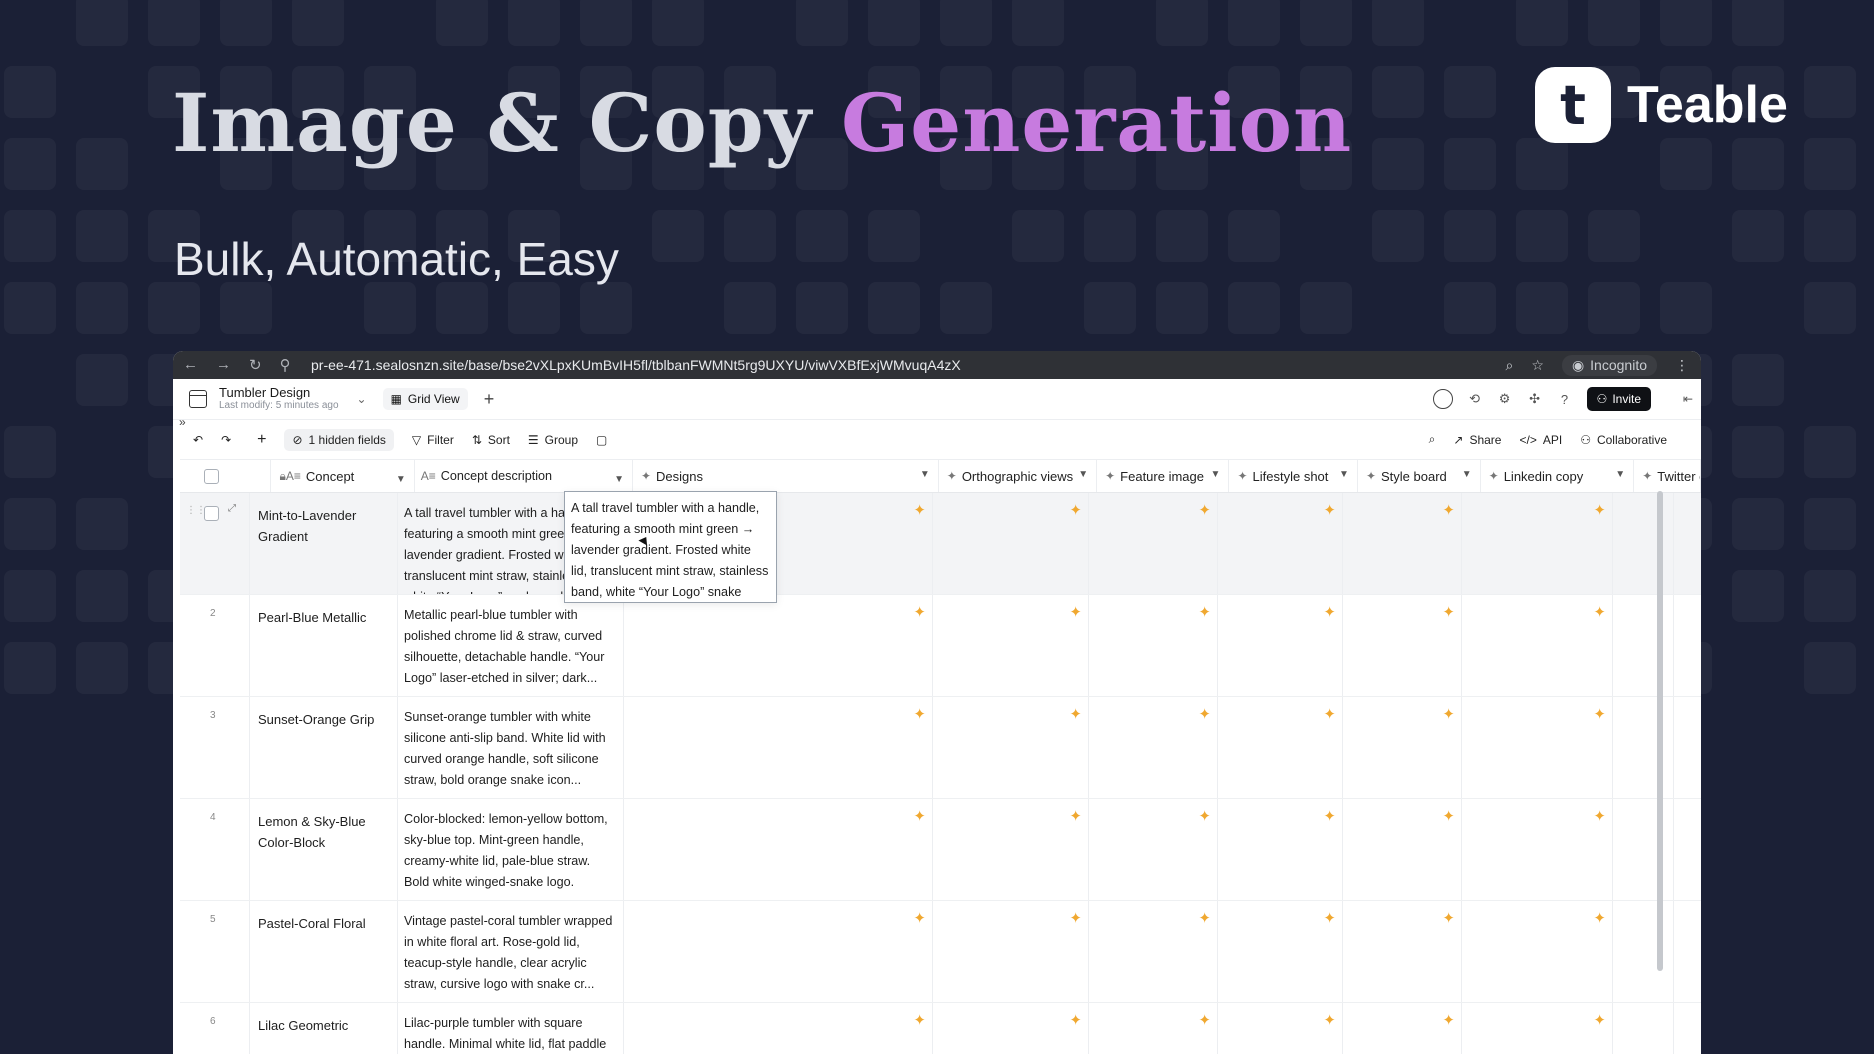 The width and height of the screenshot is (1874, 1054). I want to click on column-header-orthographic-views: ✦ Orthographic views ▼, so click(1018, 476).